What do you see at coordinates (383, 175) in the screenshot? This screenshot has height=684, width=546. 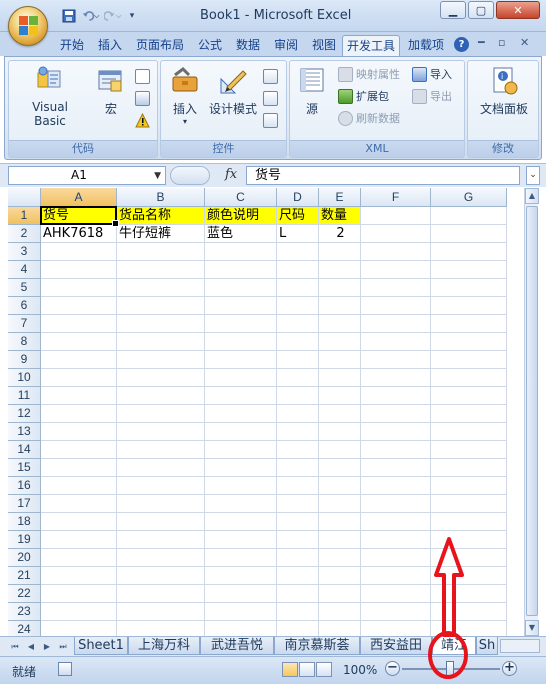 I see `formula-input: 货号` at bounding box center [383, 175].